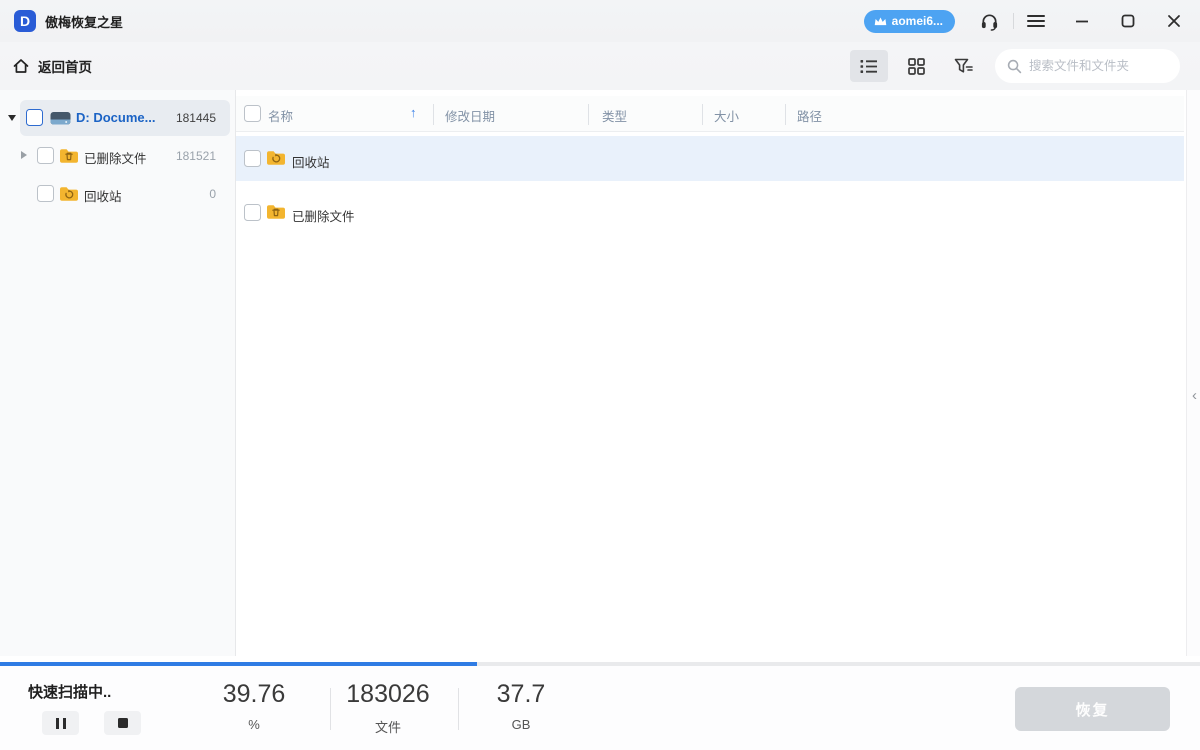 The height and width of the screenshot is (750, 1200). Describe the element at coordinates (1128, 21) in the screenshot. I see `maximize-icon` at that location.